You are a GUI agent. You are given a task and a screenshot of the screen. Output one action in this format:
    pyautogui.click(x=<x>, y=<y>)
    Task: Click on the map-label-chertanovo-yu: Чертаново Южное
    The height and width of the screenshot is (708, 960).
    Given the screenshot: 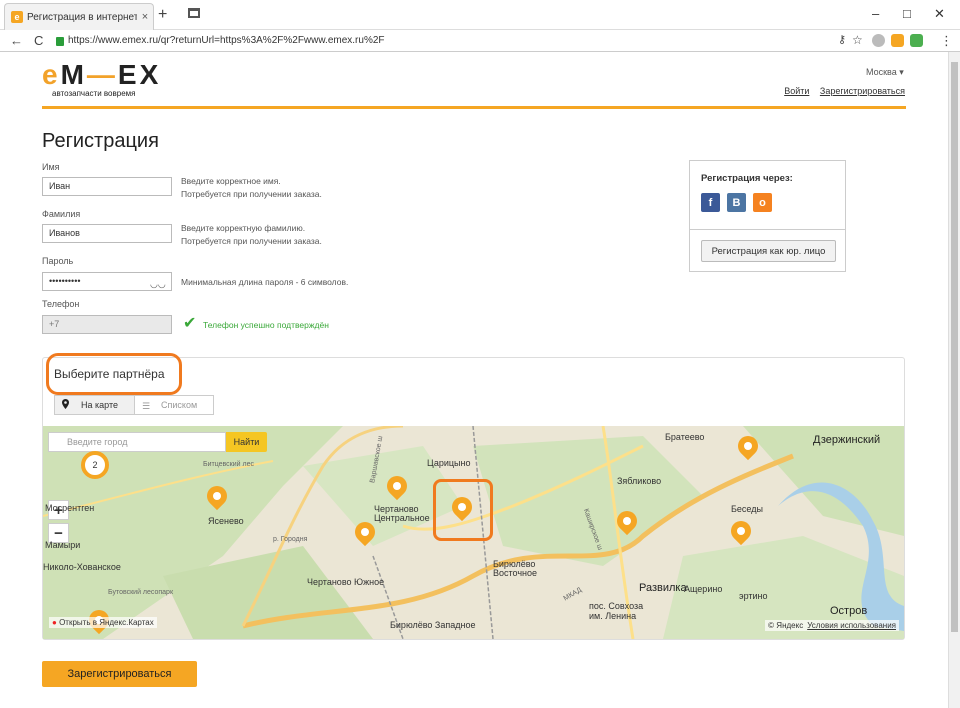 What is the action you would take?
    pyautogui.click(x=346, y=582)
    